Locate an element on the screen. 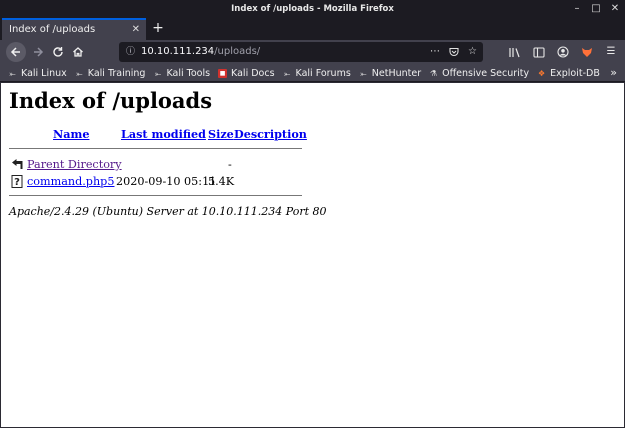 The width and height of the screenshot is (625, 428). offsec-icon: ⚗ is located at coordinates (434, 73).